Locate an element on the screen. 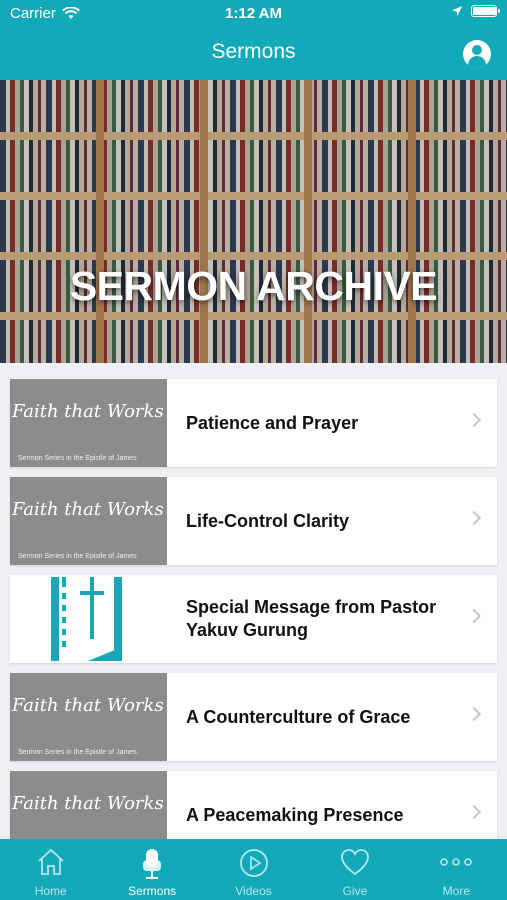 The image size is (507, 900). tab-videos: Videos is located at coordinates (253, 869).